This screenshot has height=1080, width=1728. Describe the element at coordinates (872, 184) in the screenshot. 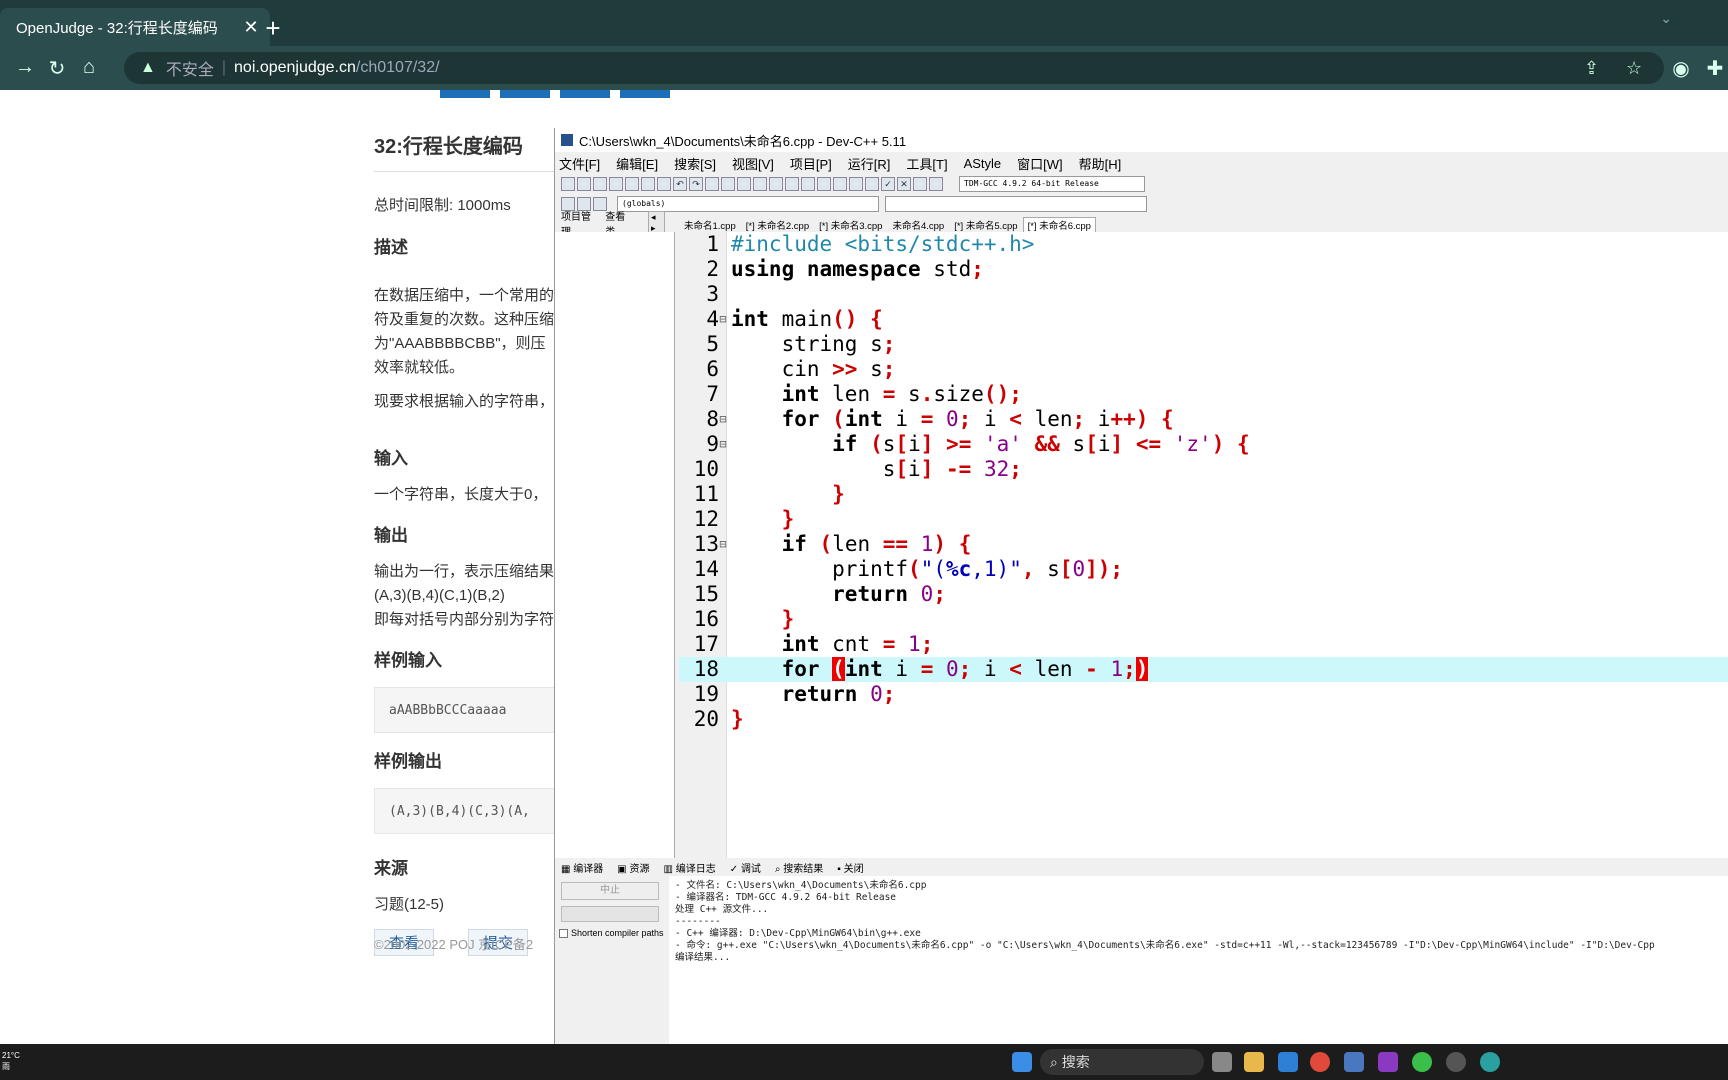

I see `rebuild-icon` at that location.